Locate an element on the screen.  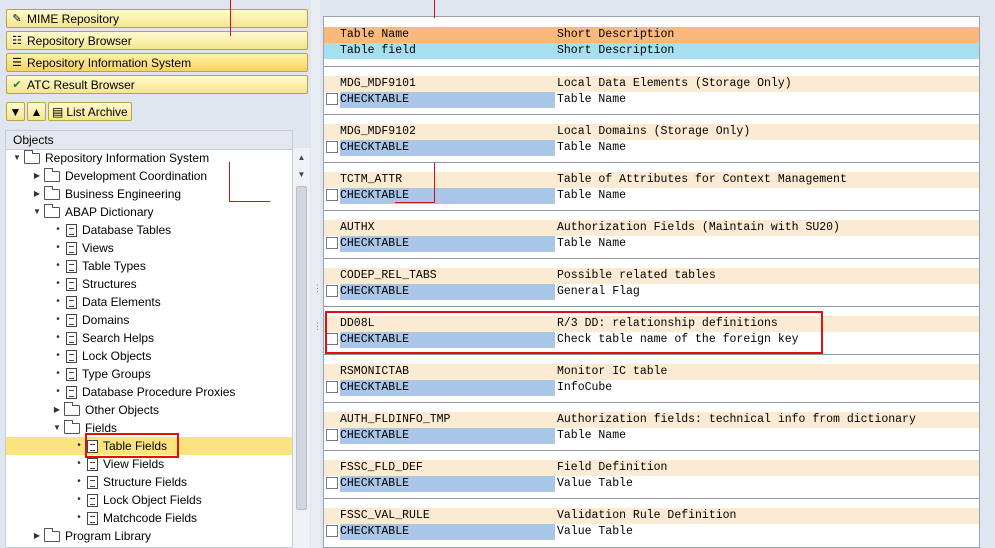
tree-node-table-types: • Table Types is located at coordinates (99, 266).